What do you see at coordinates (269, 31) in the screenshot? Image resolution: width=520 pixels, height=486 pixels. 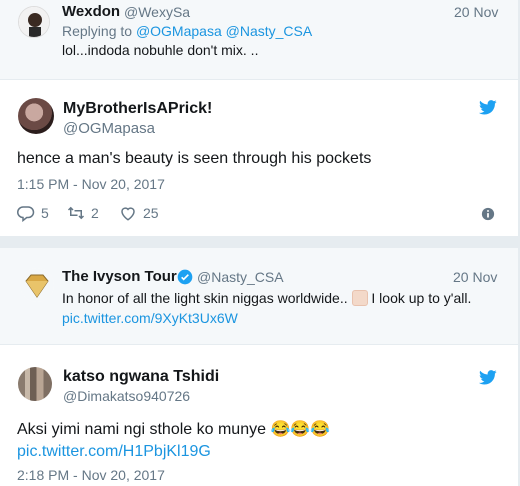 I see `mention-nasty-csa: @Nasty_CSA` at bounding box center [269, 31].